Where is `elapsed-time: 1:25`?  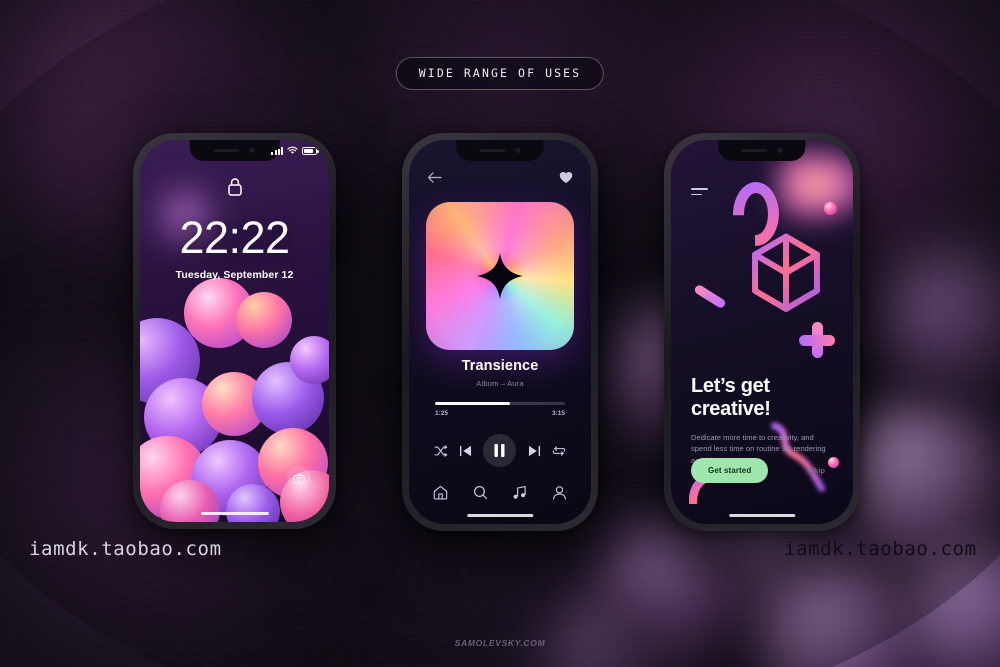 elapsed-time: 1:25 is located at coordinates (442, 413).